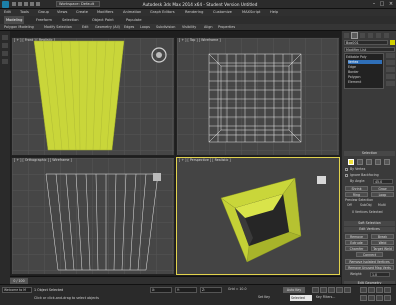 This screenshot has height=305, width=396. Describe the element at coordinates (134, 20) in the screenshot. I see `tab-populate: Populate` at that location.